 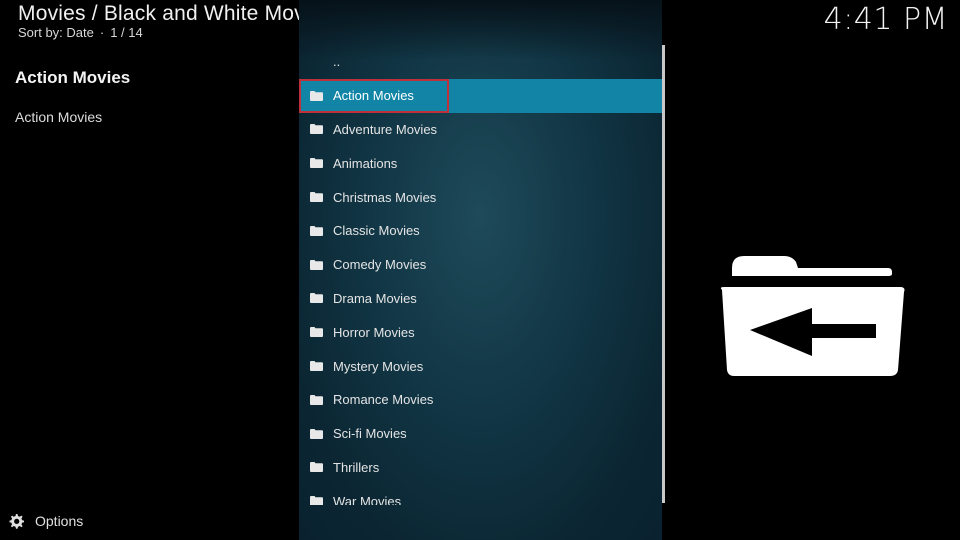 I want to click on sort-info: Sort by: Date · 1 / 14, so click(x=80, y=32).